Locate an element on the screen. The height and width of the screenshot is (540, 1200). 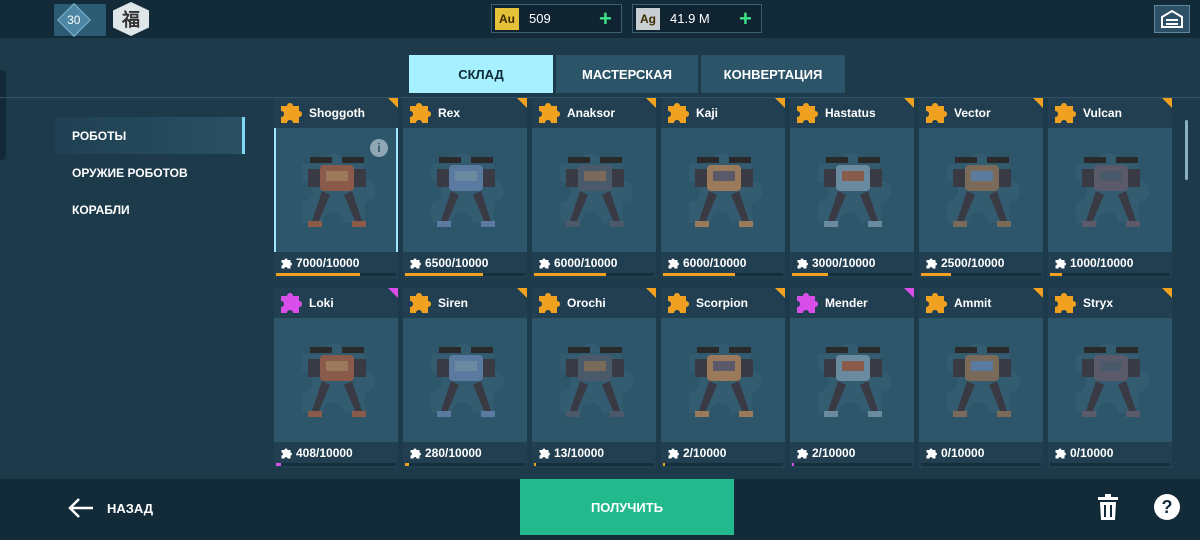
hangar-button is located at coordinates (1172, 19).